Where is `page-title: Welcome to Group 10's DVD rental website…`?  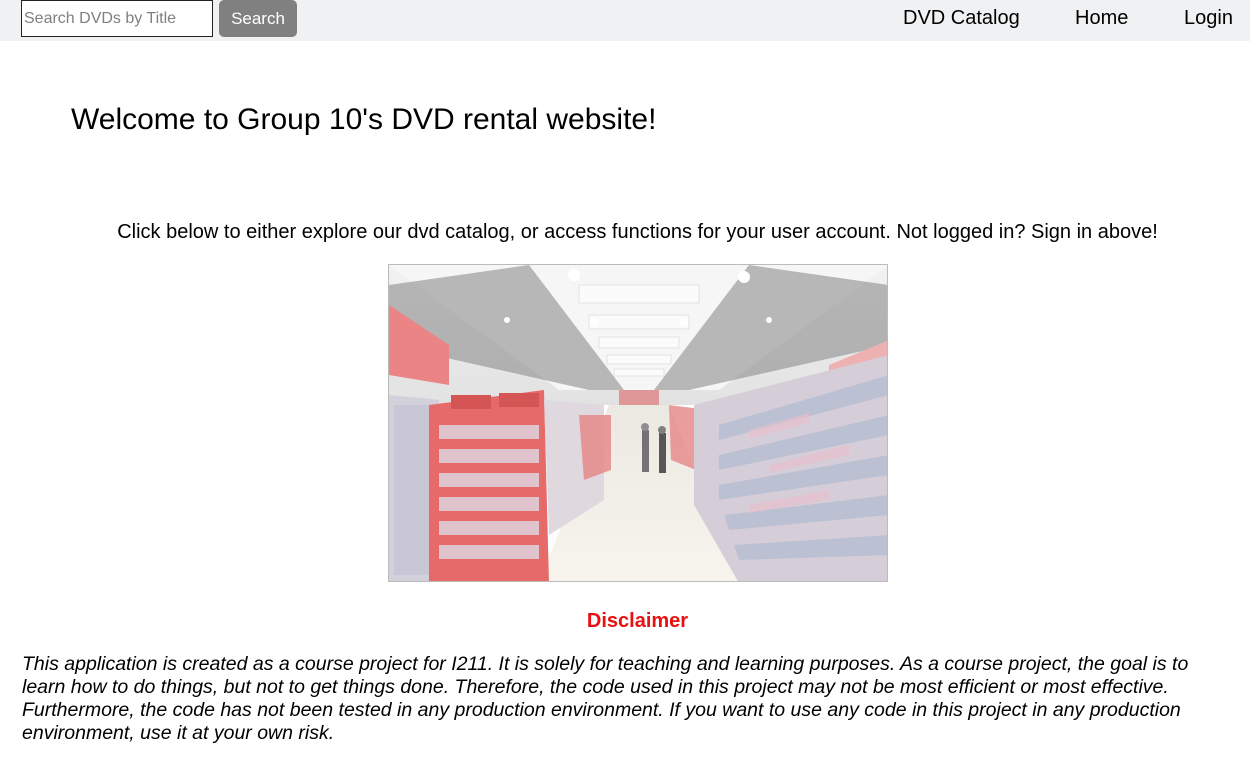
page-title: Welcome to Group 10's DVD rental website… is located at coordinates (364, 119).